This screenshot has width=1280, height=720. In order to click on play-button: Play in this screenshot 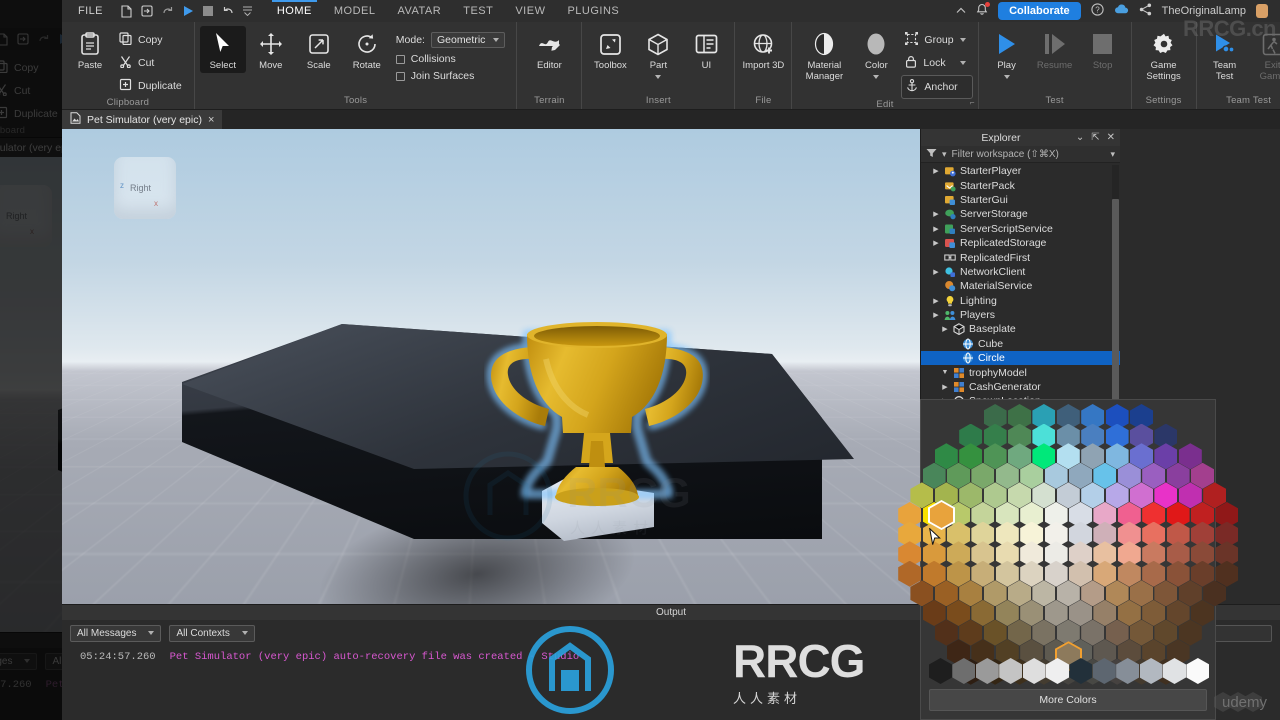, I will do `click(1007, 53)`.